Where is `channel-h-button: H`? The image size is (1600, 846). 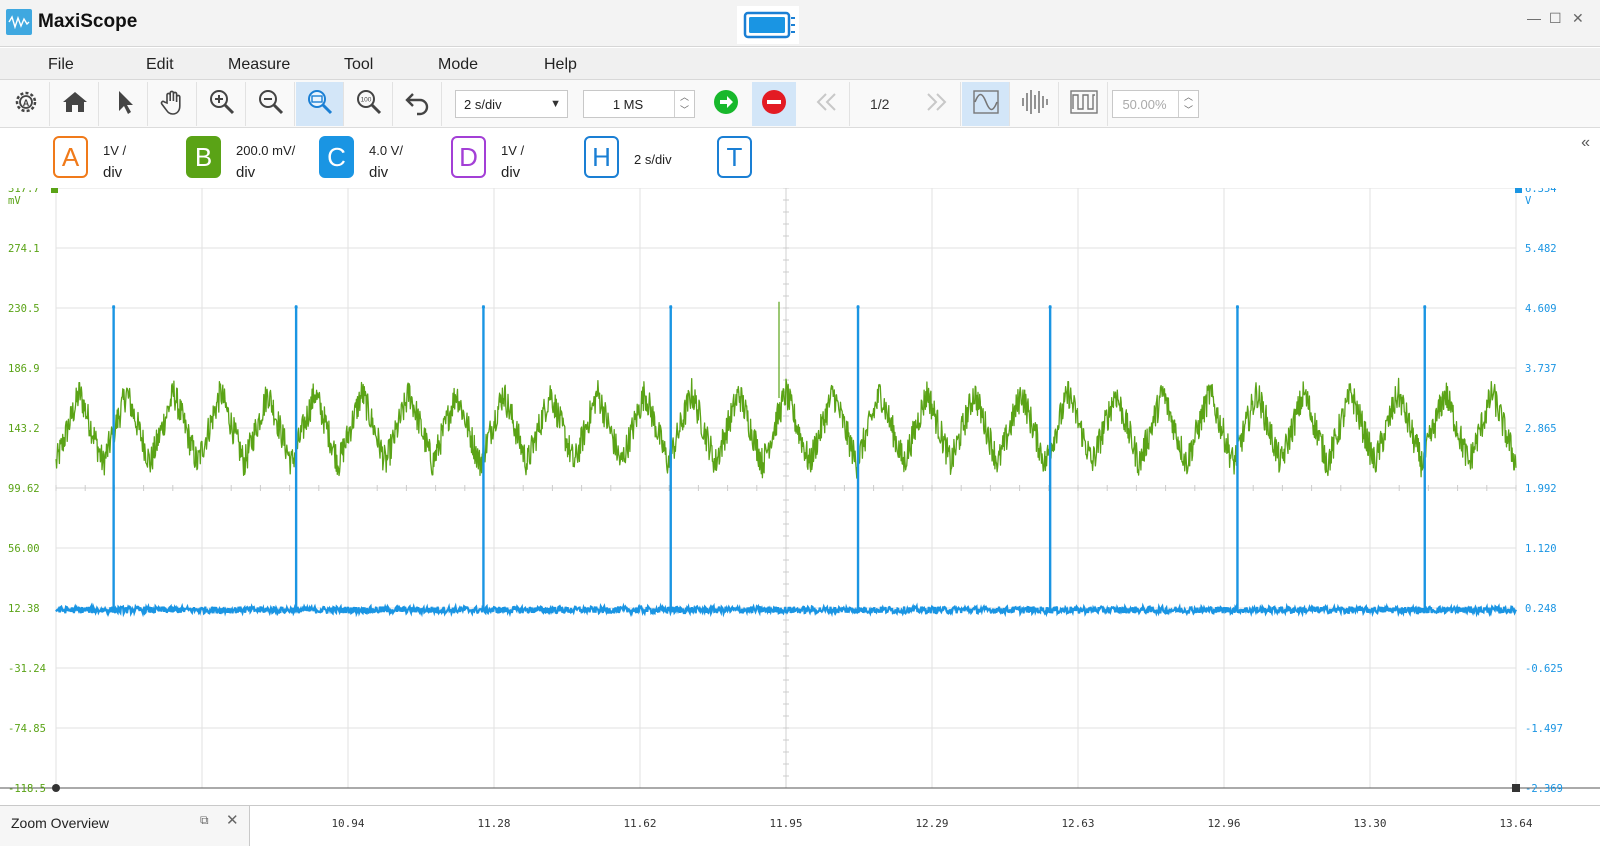
channel-h-button: H is located at coordinates (601, 157).